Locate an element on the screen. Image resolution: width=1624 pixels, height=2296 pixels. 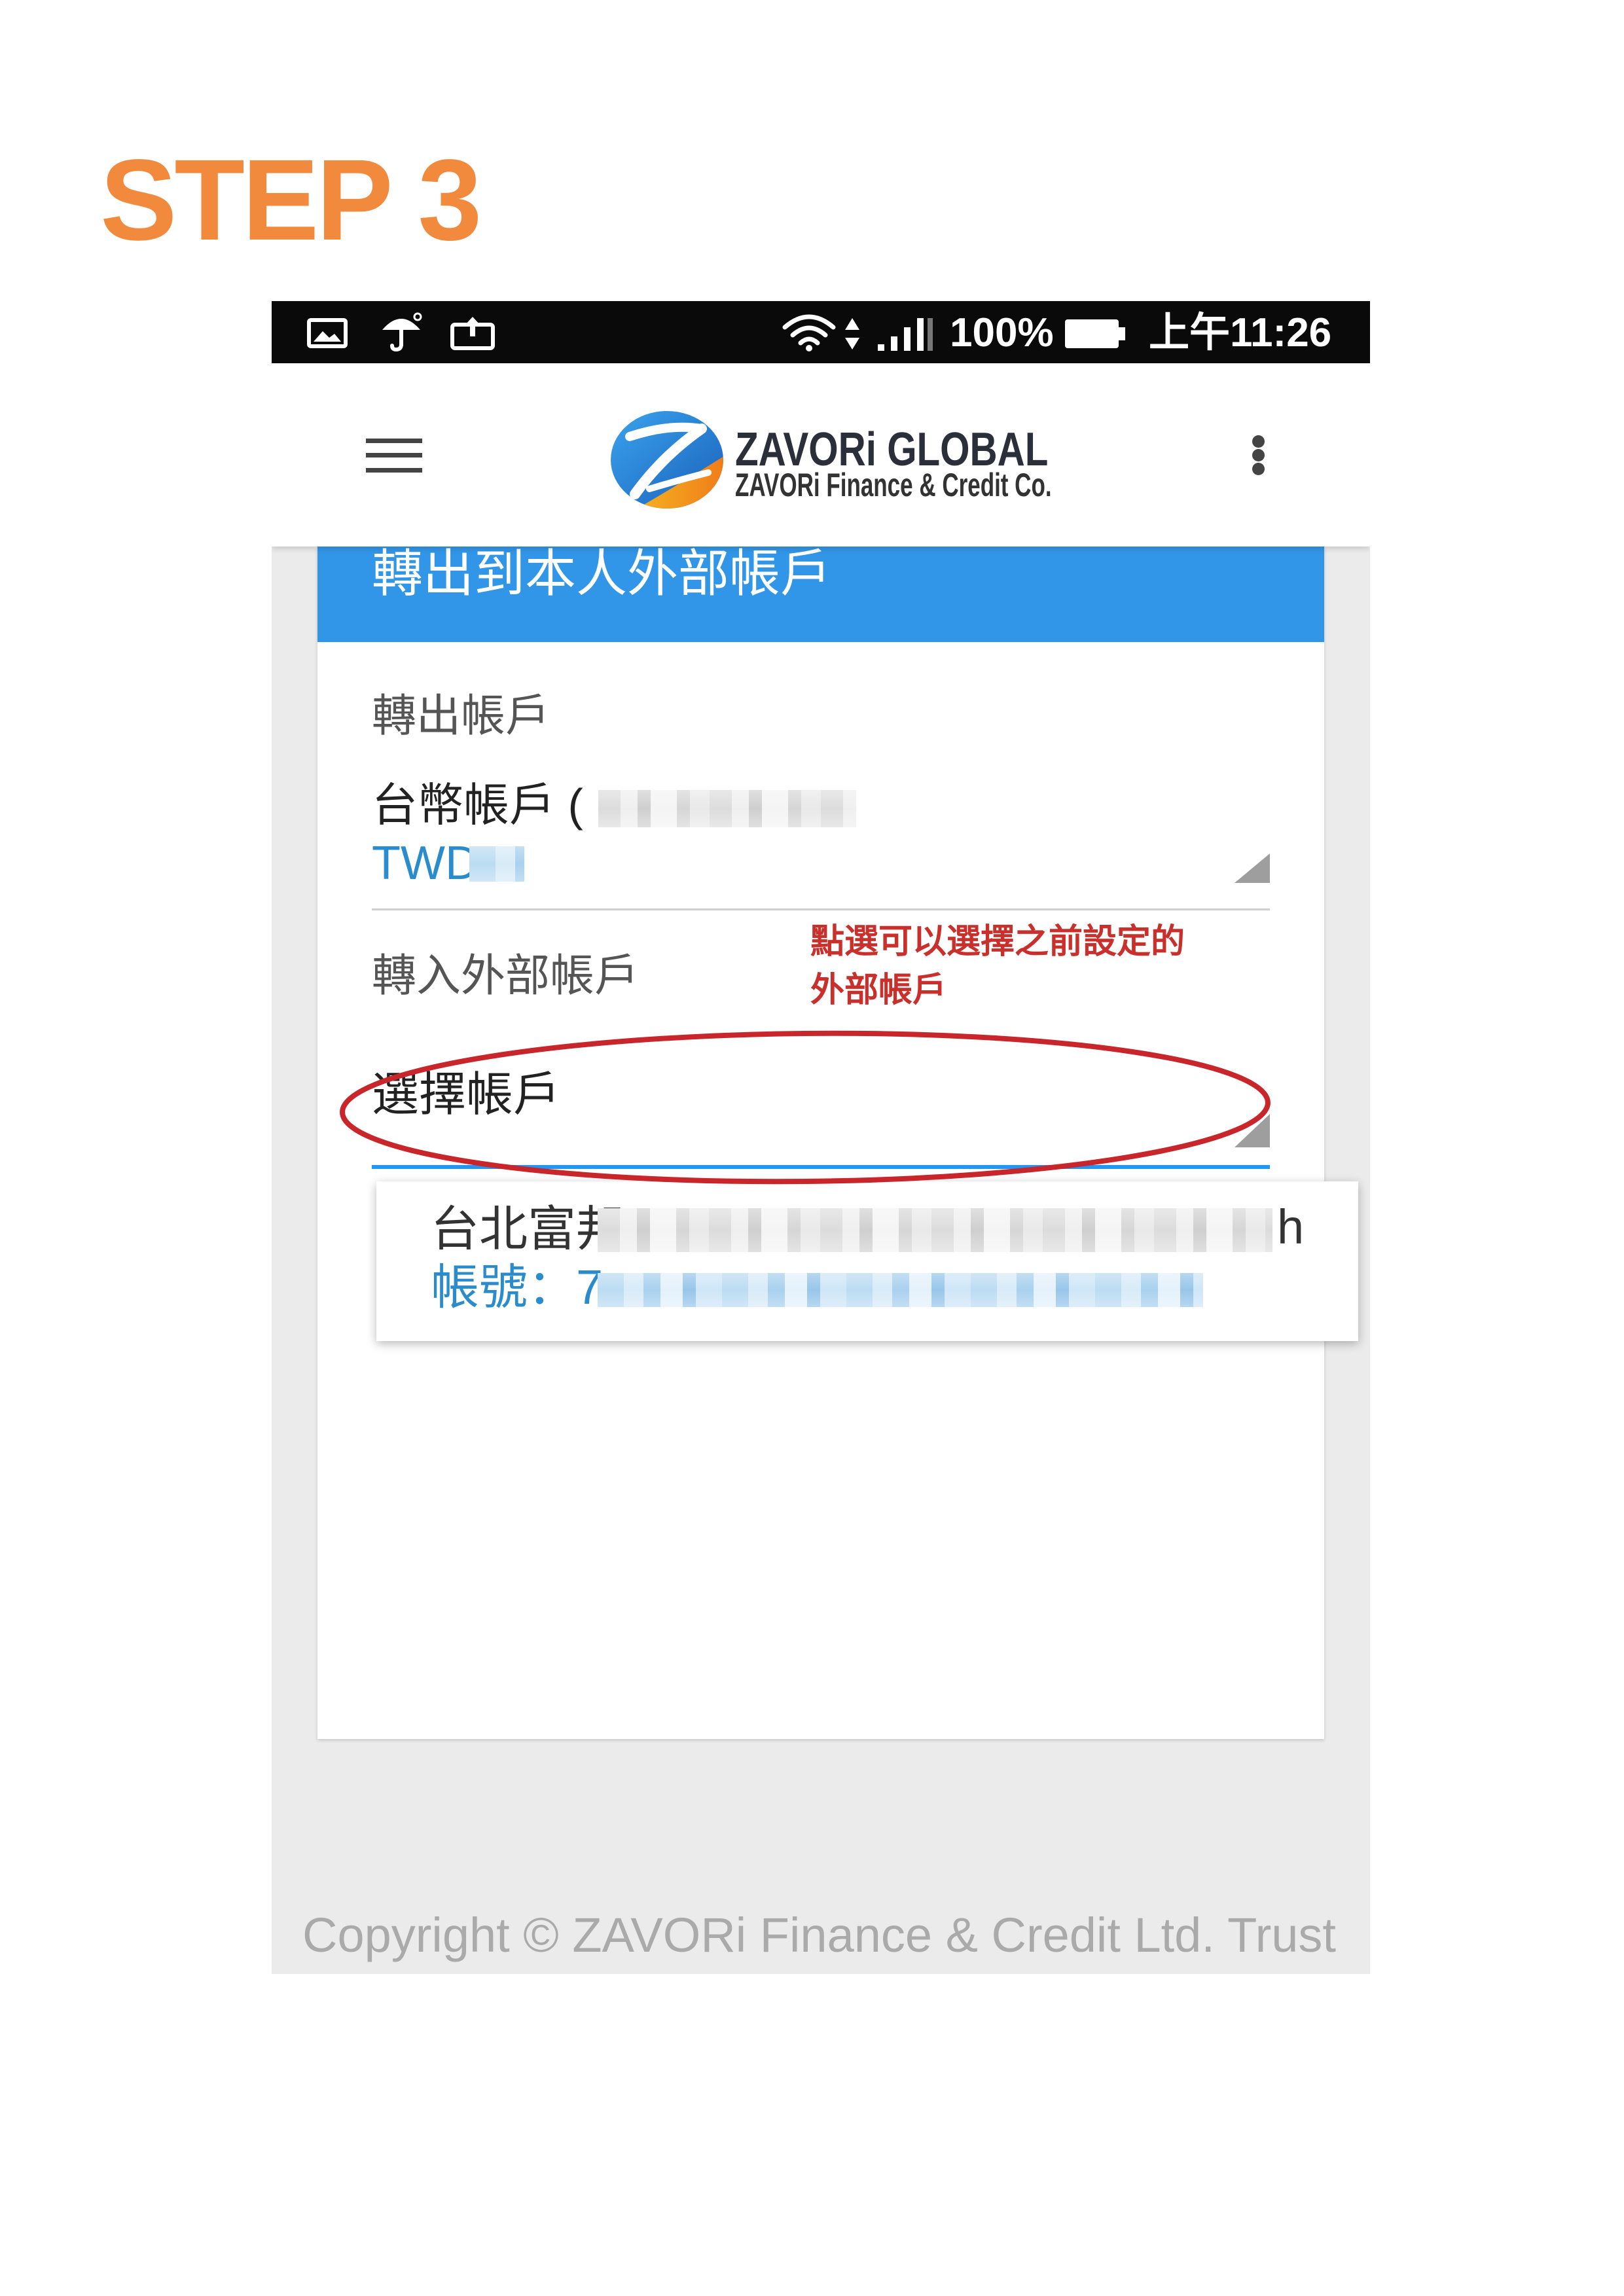
to-account-label: 轉入外部帳戶 is located at coordinates (506, 976).